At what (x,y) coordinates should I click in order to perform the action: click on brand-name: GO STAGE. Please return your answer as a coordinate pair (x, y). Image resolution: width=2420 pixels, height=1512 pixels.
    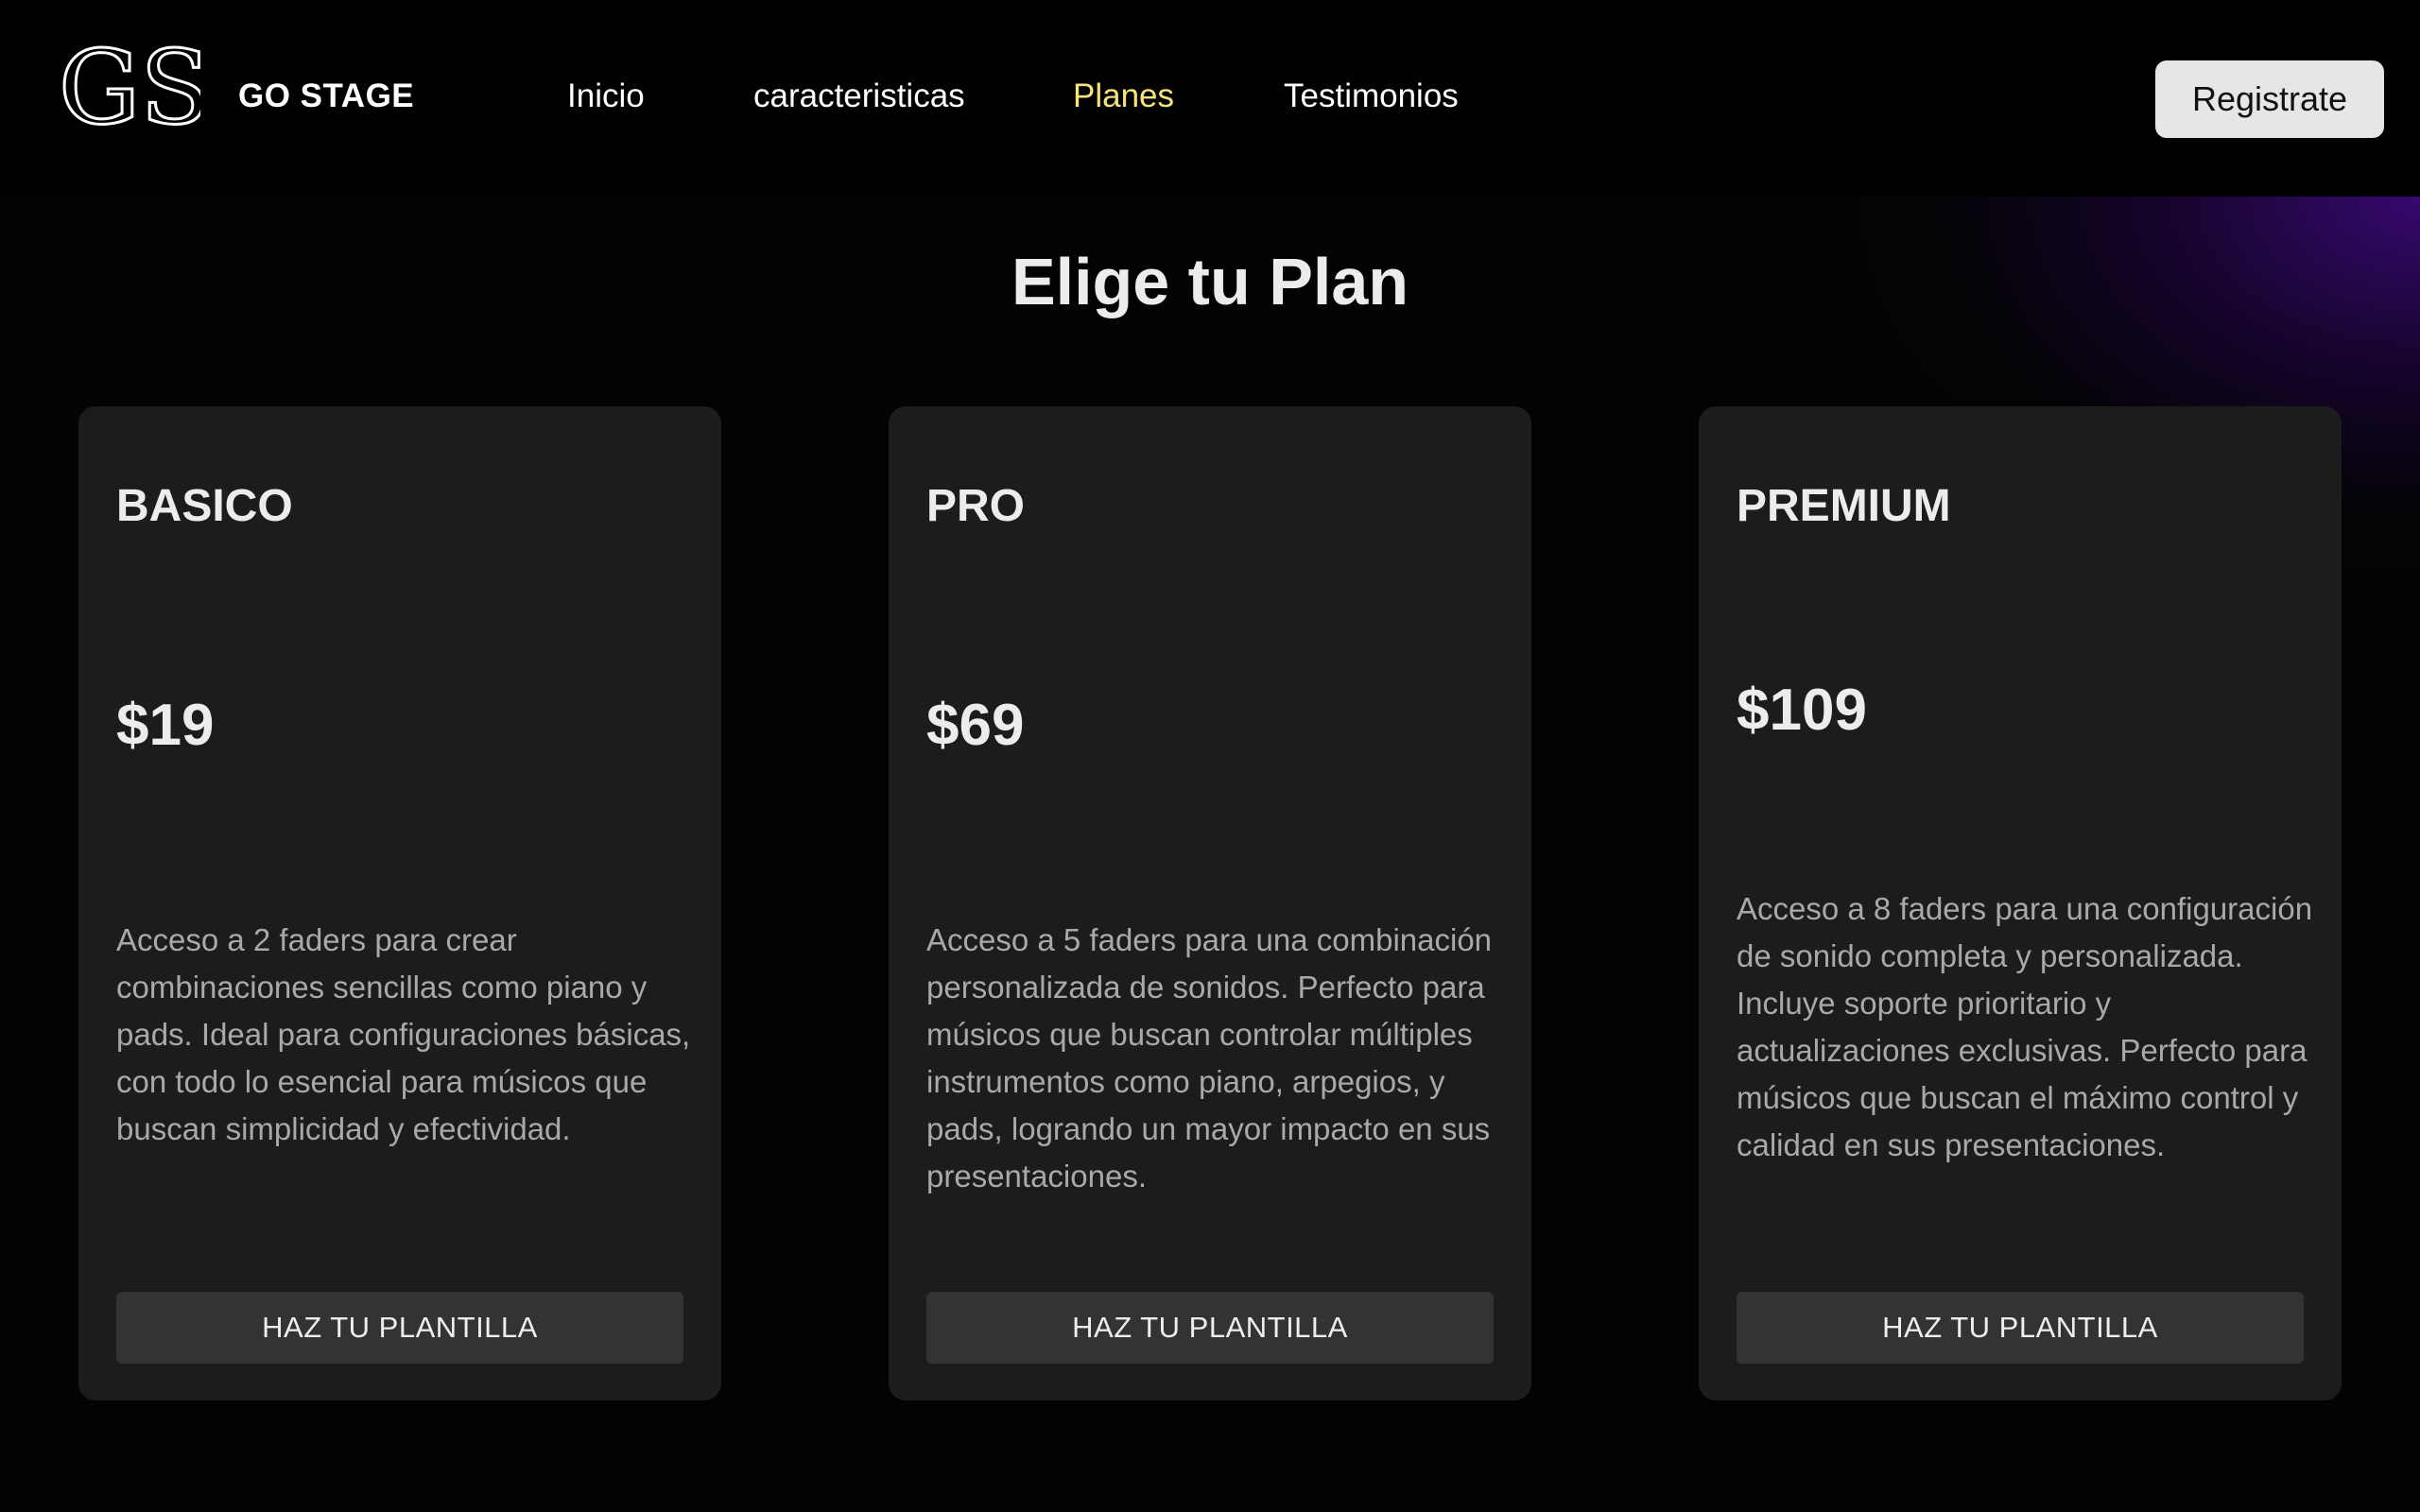
    Looking at the image, I should click on (326, 95).